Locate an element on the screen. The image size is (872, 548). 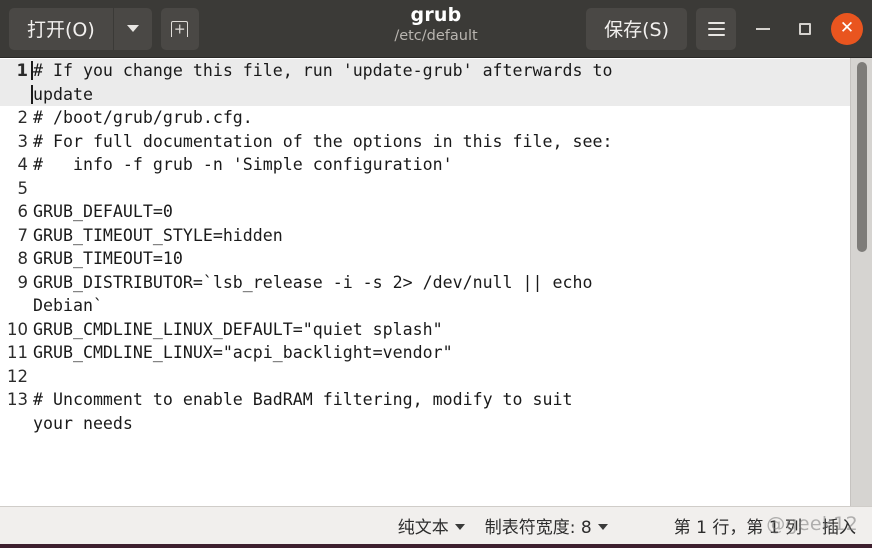
tab-width-label: 制表符宽度: 8 is located at coordinates (538, 528).